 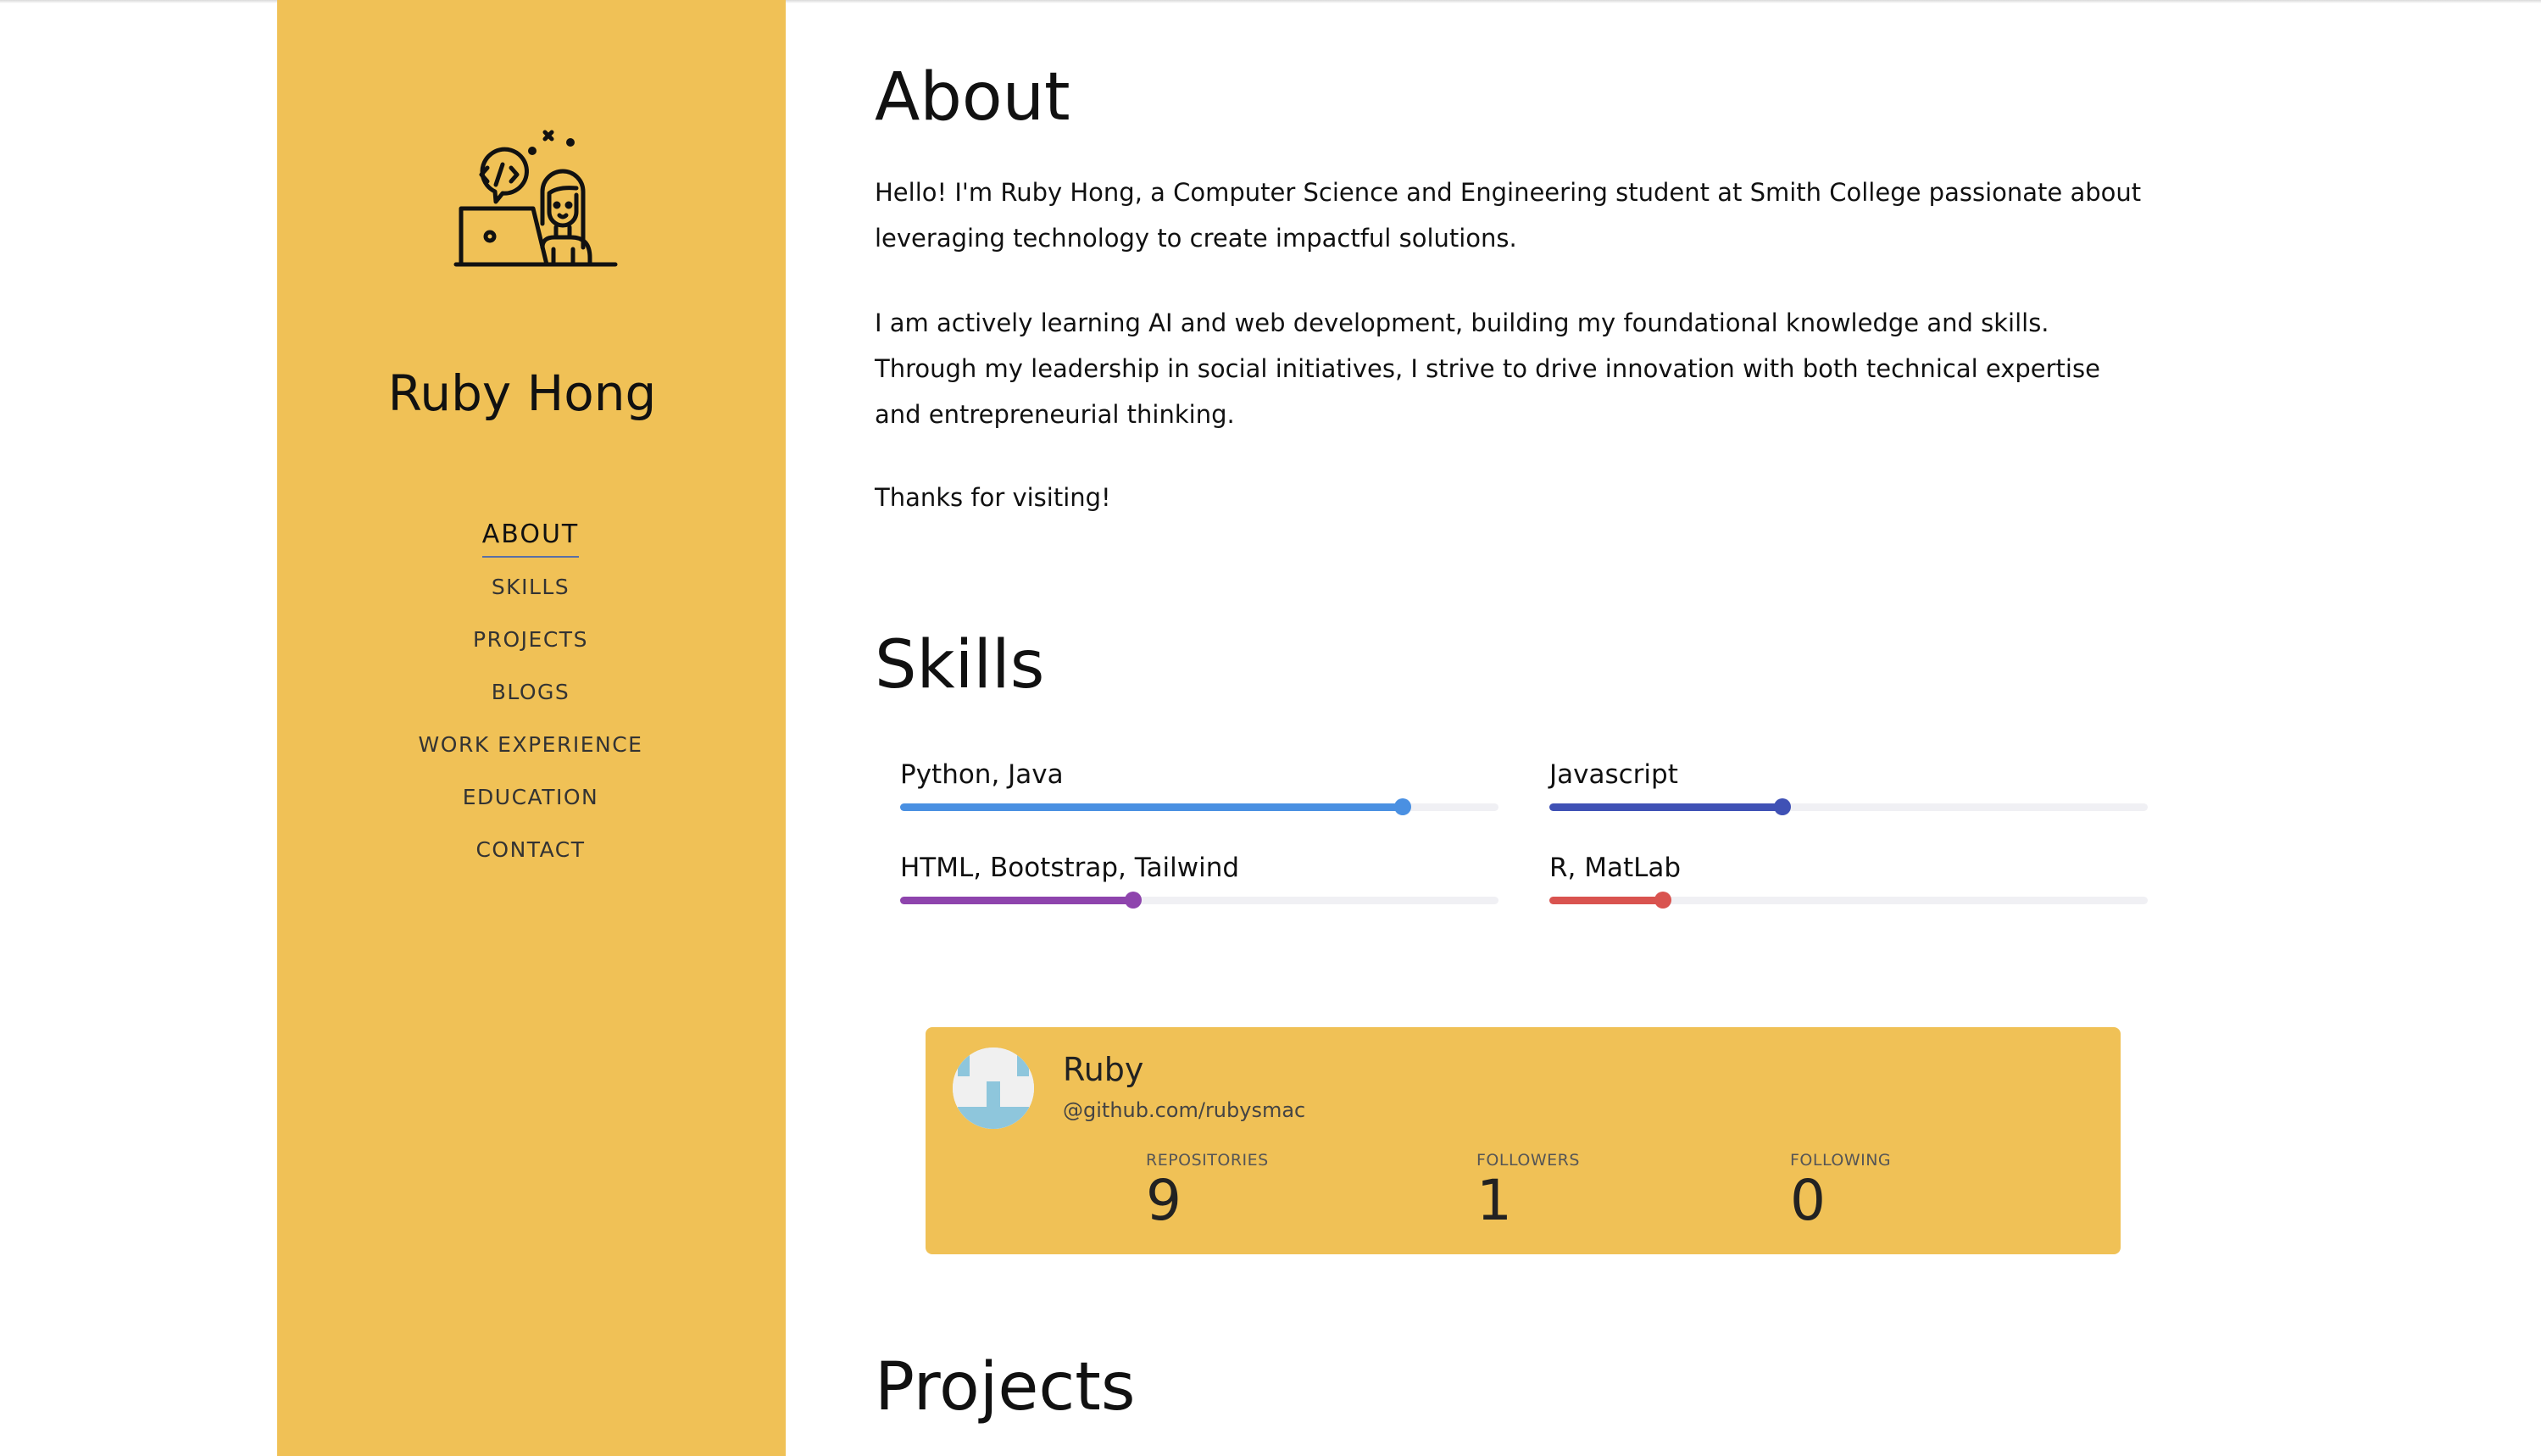 What do you see at coordinates (1528, 1190) in the screenshot?
I see `github-stat-followers: FOLLOWERS 1` at bounding box center [1528, 1190].